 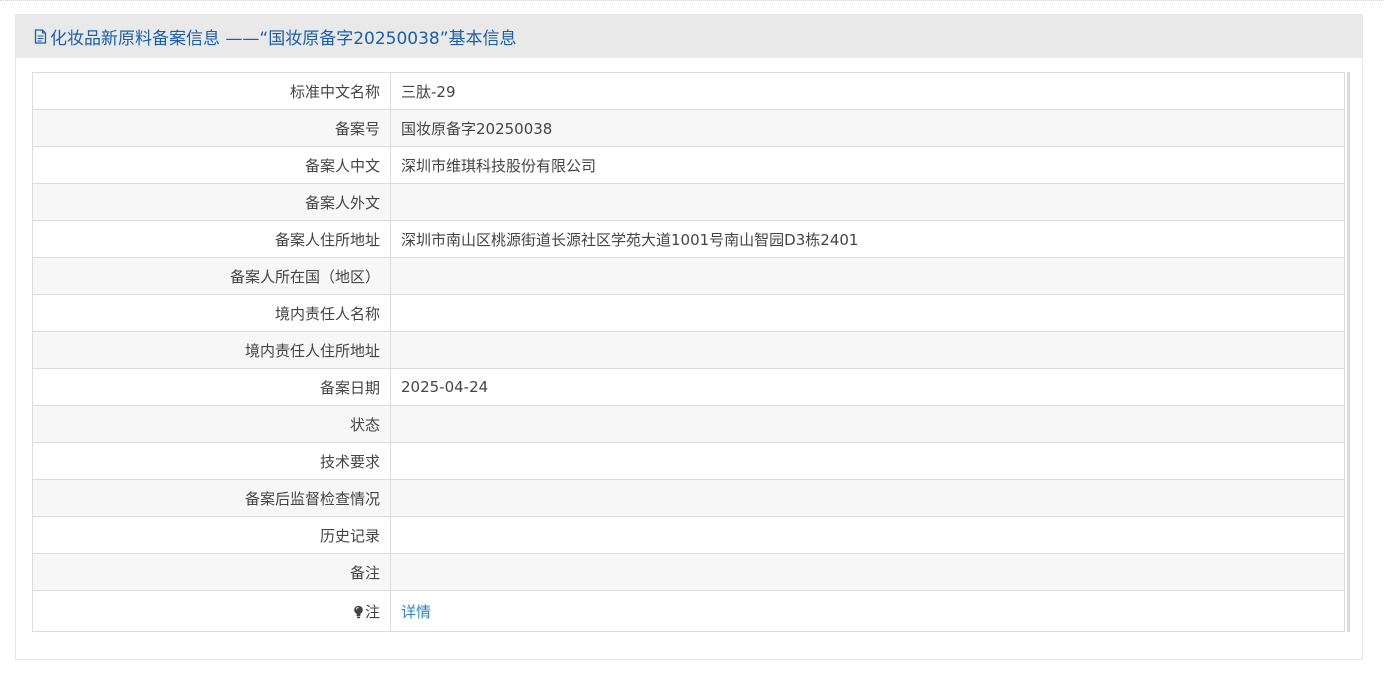 I want to click on table-row: 备案后监督检查情况, so click(x=688, y=498).